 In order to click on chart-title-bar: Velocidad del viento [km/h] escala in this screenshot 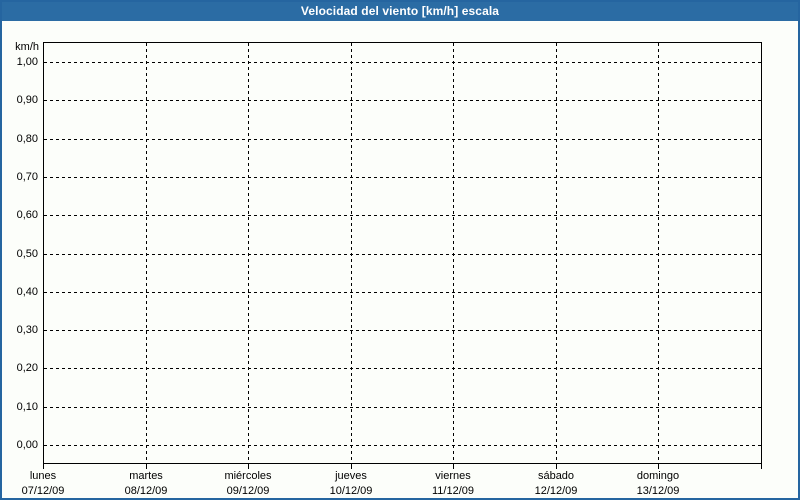, I will do `click(400, 11)`.